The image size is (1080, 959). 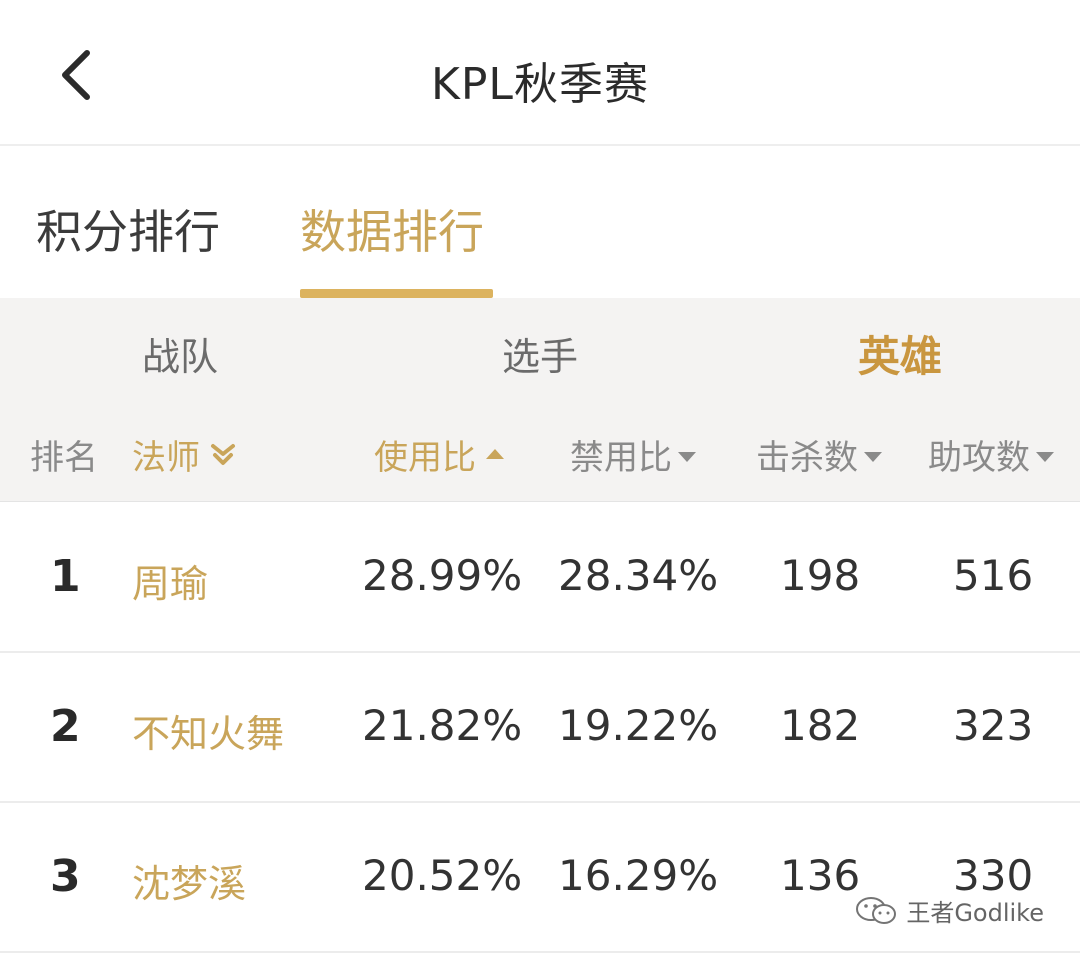 What do you see at coordinates (540, 452) in the screenshot?
I see `table-header: 排名 法师 使用比 禁用比 击杀数 助攻数` at bounding box center [540, 452].